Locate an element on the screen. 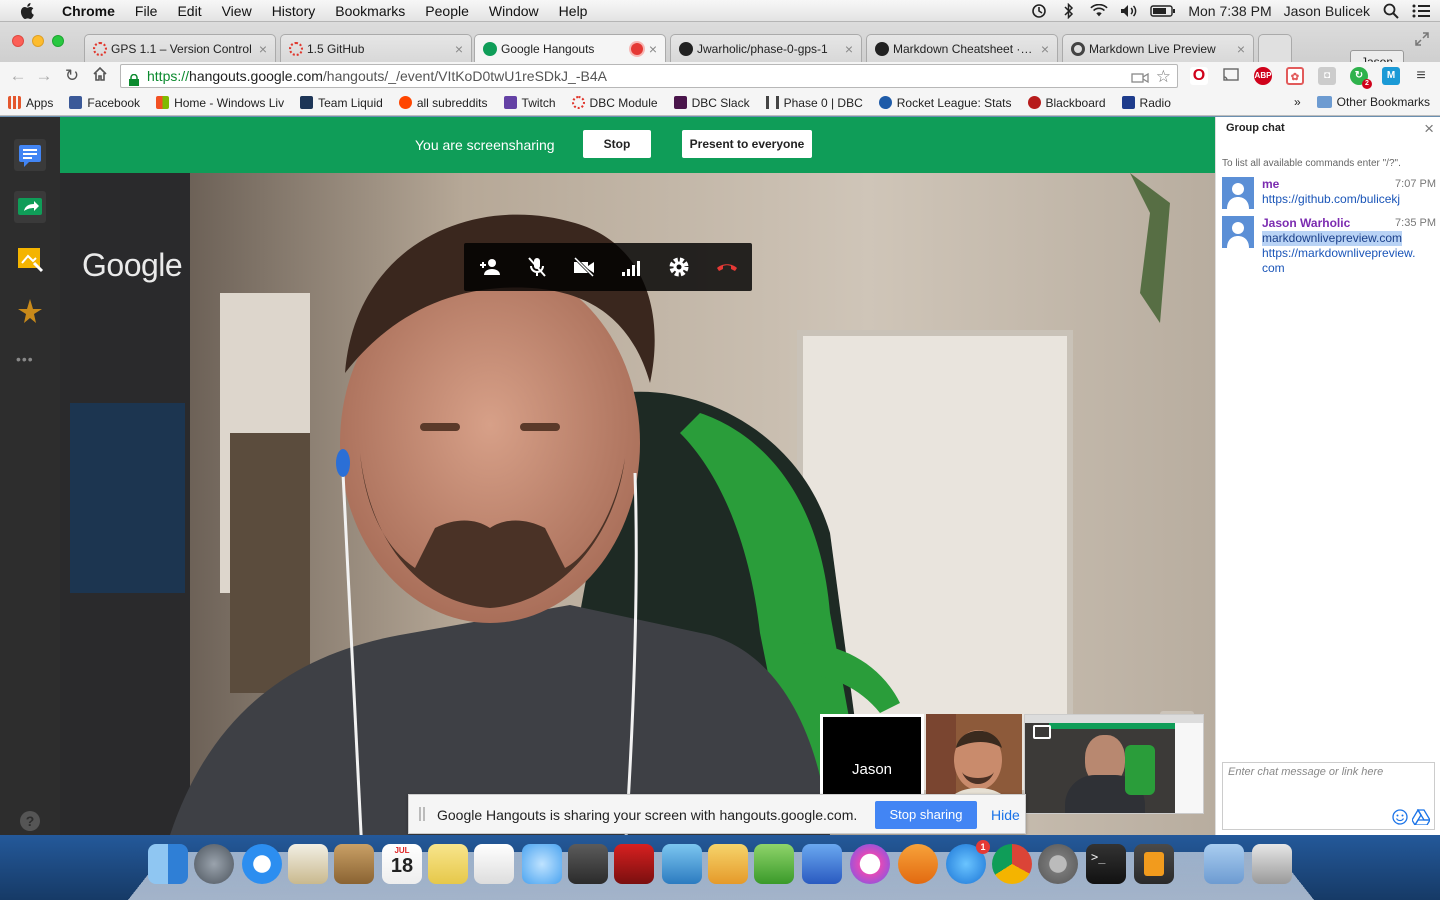 The image size is (1440, 900). menu-view: View is located at coordinates (237, 11).